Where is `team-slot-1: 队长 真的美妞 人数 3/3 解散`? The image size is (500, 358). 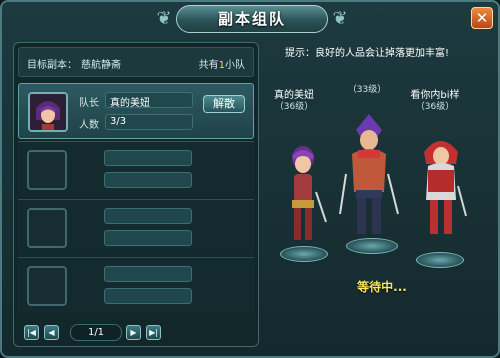 team-slot-1: 队长 真的美妞 人数 3/3 解散 is located at coordinates (136, 111).